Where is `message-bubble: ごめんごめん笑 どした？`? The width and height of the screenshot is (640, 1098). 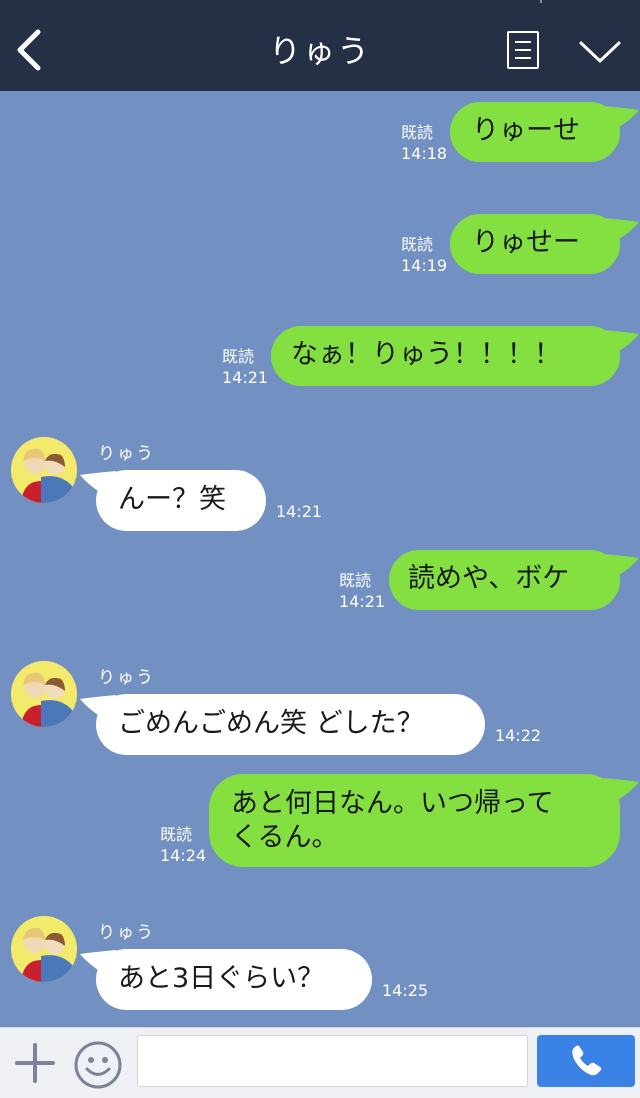 message-bubble: ごめんごめん笑 どした？ is located at coordinates (290, 724).